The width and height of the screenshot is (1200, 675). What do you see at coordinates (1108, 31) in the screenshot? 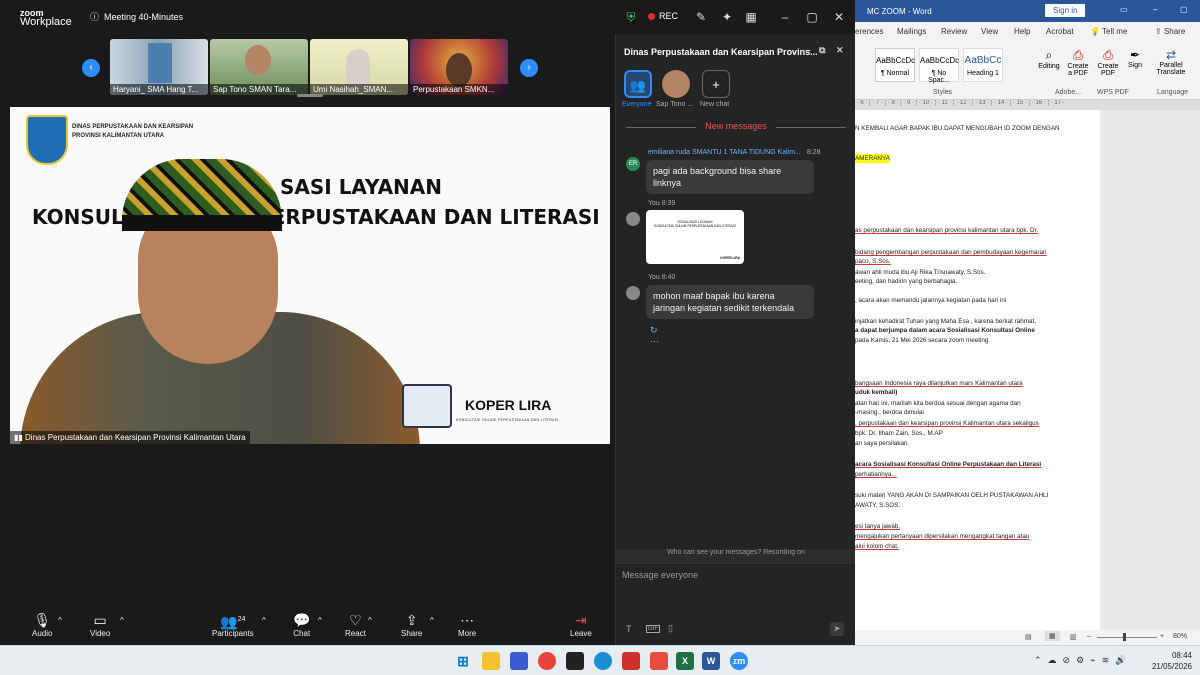
I see `tell-me-box: 💡 Tell me` at bounding box center [1108, 31].